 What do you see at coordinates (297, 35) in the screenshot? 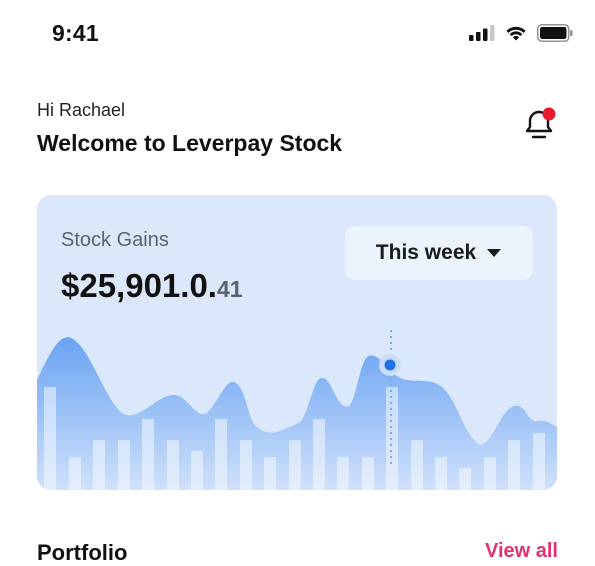
I see `status-bar: 9:41` at bounding box center [297, 35].